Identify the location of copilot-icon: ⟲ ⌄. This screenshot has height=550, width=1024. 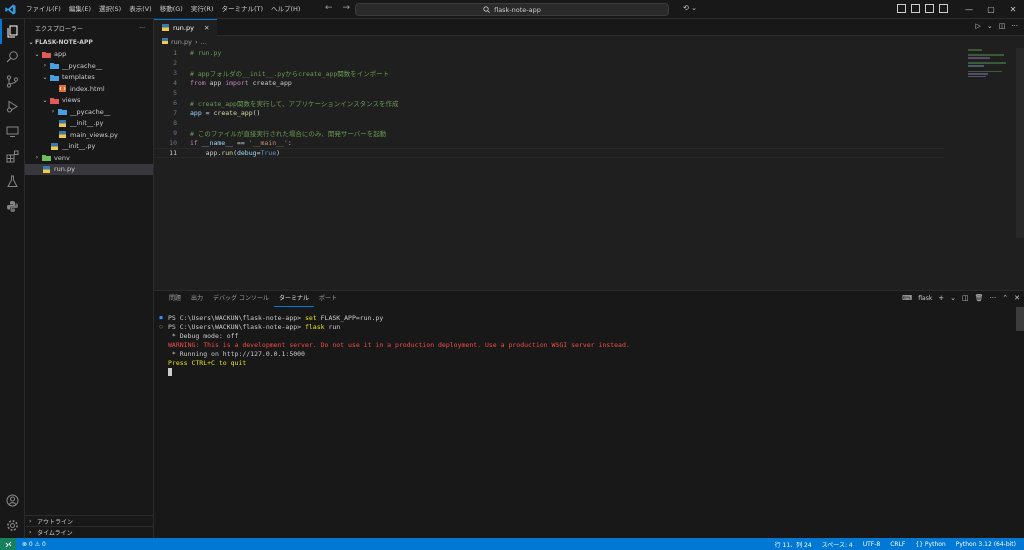
(690, 8).